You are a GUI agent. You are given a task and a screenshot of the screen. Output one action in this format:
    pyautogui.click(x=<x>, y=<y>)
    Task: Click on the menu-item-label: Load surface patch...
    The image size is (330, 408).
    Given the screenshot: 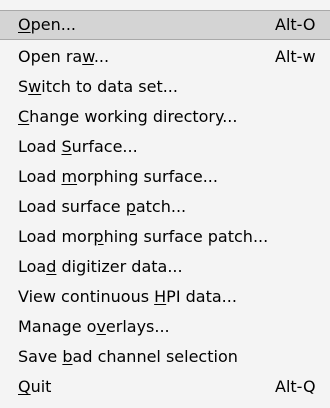 What is the action you would take?
    pyautogui.click(x=102, y=206)
    